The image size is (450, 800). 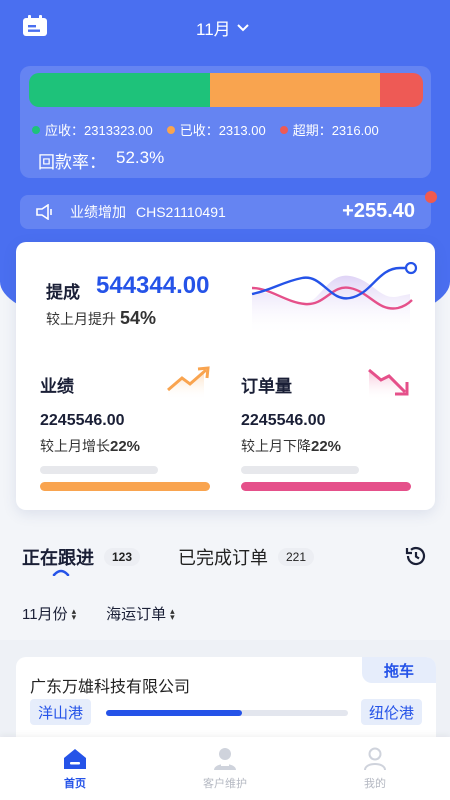 What do you see at coordinates (136, 614) in the screenshot?
I see `filter-label: 海运订单` at bounding box center [136, 614].